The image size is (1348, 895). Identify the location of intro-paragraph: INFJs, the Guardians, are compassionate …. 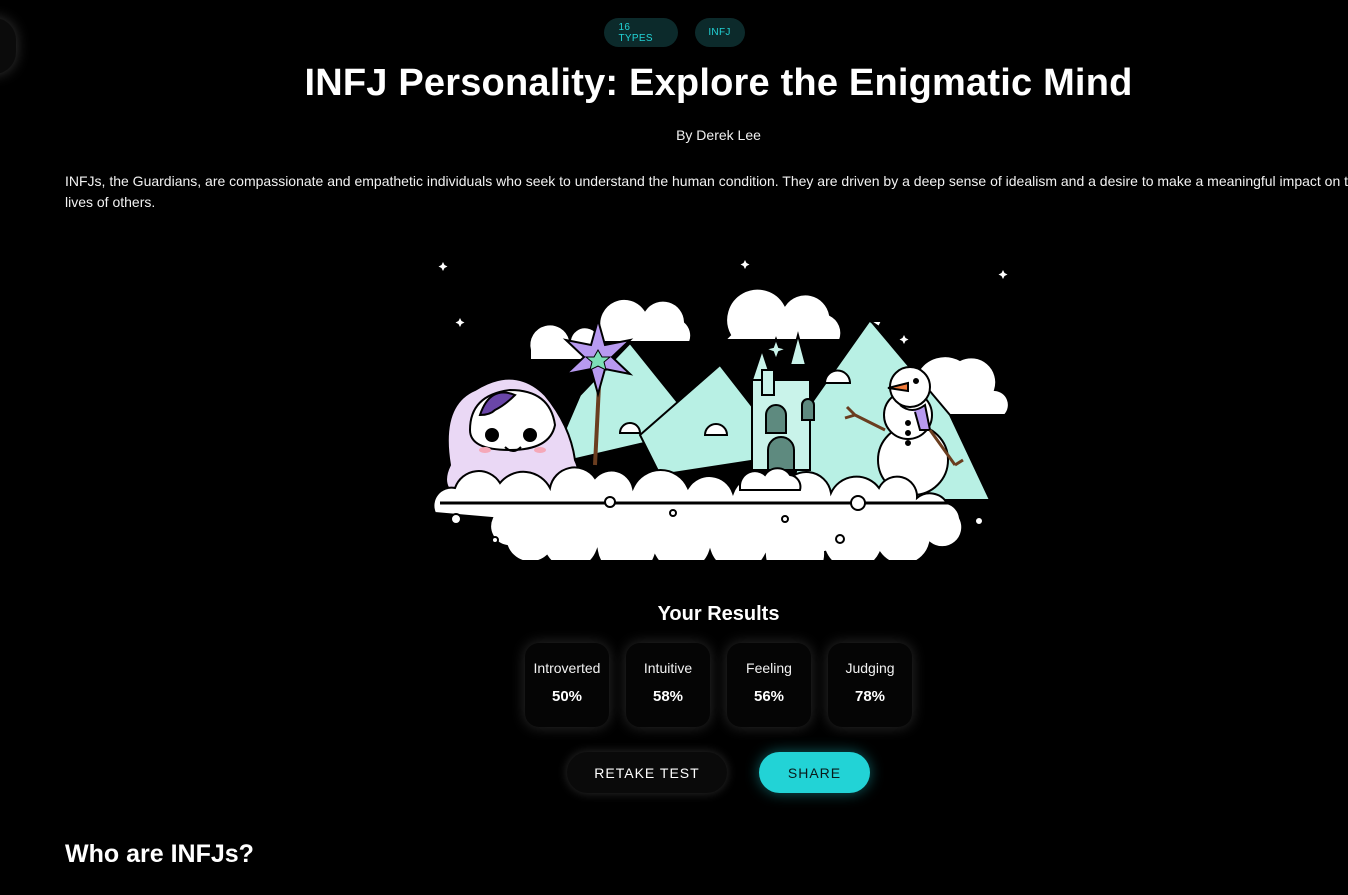
(706, 191).